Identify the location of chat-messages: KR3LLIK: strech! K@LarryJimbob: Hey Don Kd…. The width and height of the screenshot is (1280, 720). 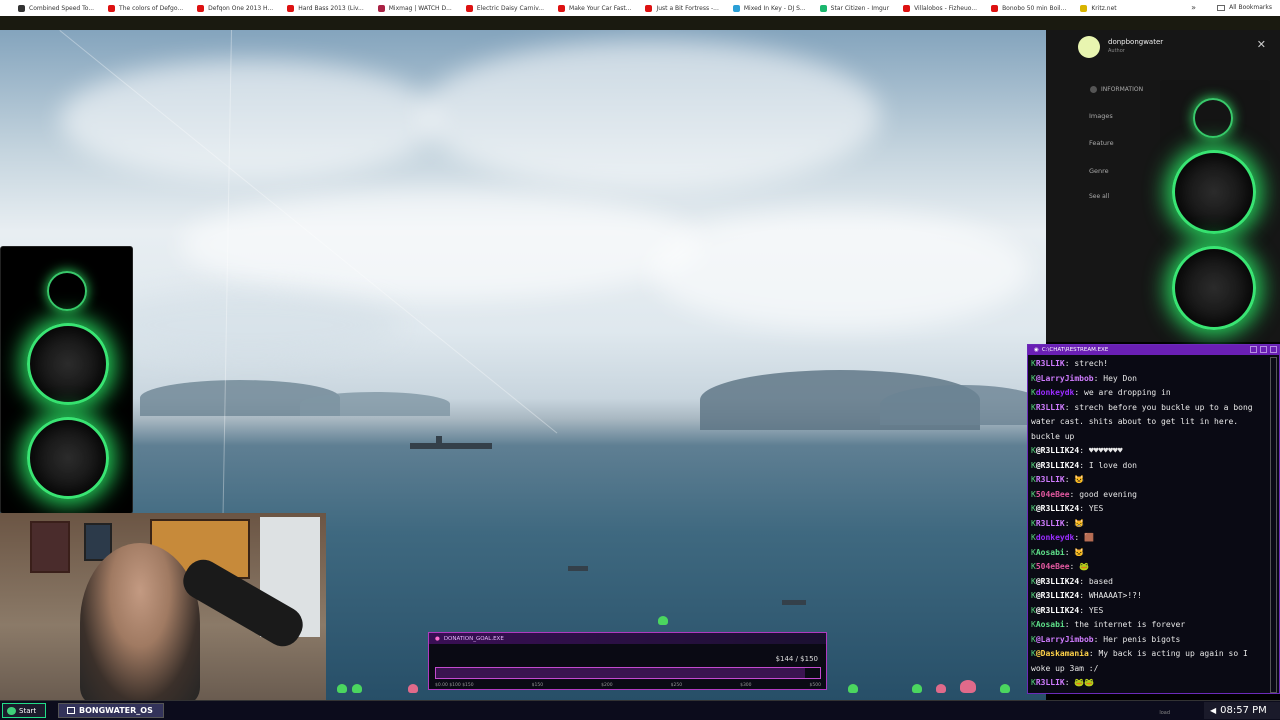
(1150, 525).